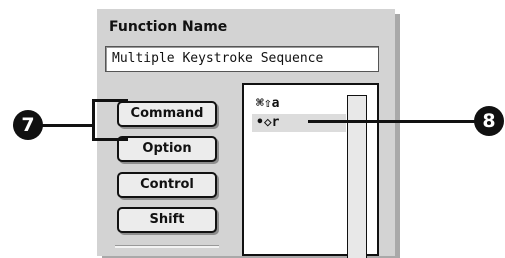  I want to click on function-name-label: Function Name, so click(168, 27).